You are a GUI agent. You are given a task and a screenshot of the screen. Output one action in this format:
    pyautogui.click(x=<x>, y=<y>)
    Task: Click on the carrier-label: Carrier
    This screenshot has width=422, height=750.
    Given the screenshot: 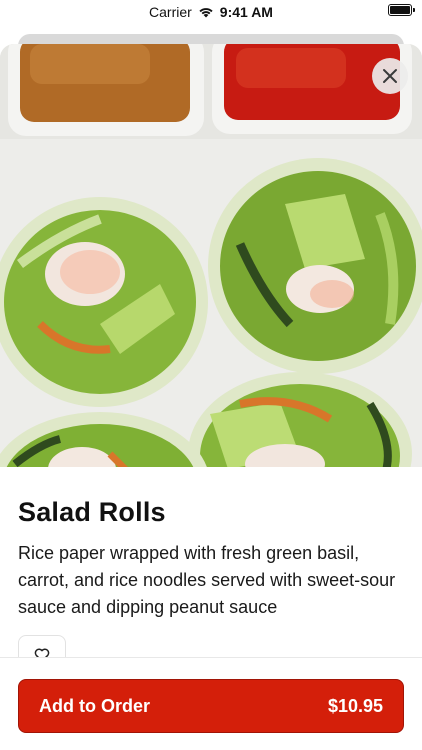 What is the action you would take?
    pyautogui.click(x=170, y=12)
    